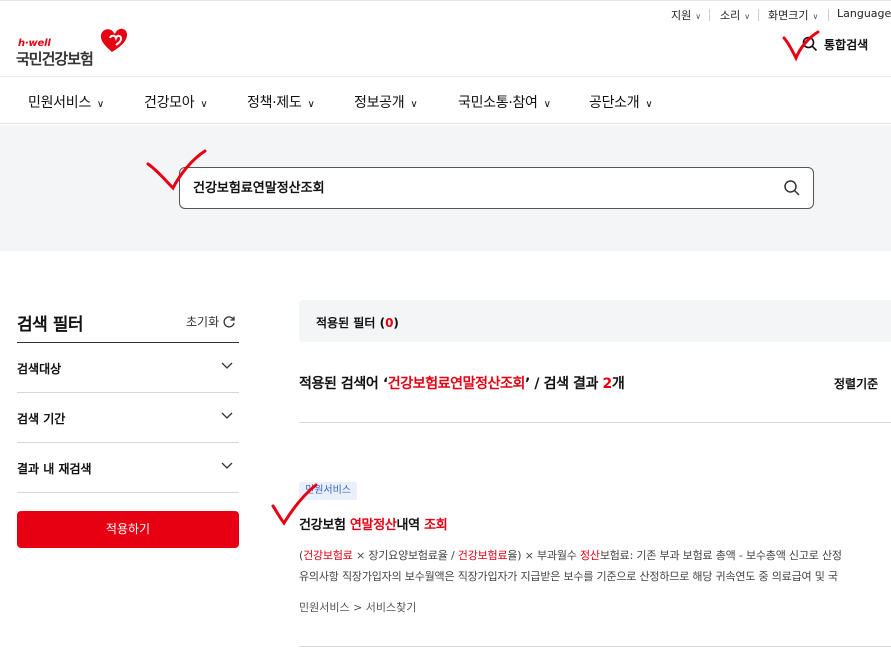  Describe the element at coordinates (846, 45) in the screenshot. I see `unified-search-label: 통합검색` at that location.